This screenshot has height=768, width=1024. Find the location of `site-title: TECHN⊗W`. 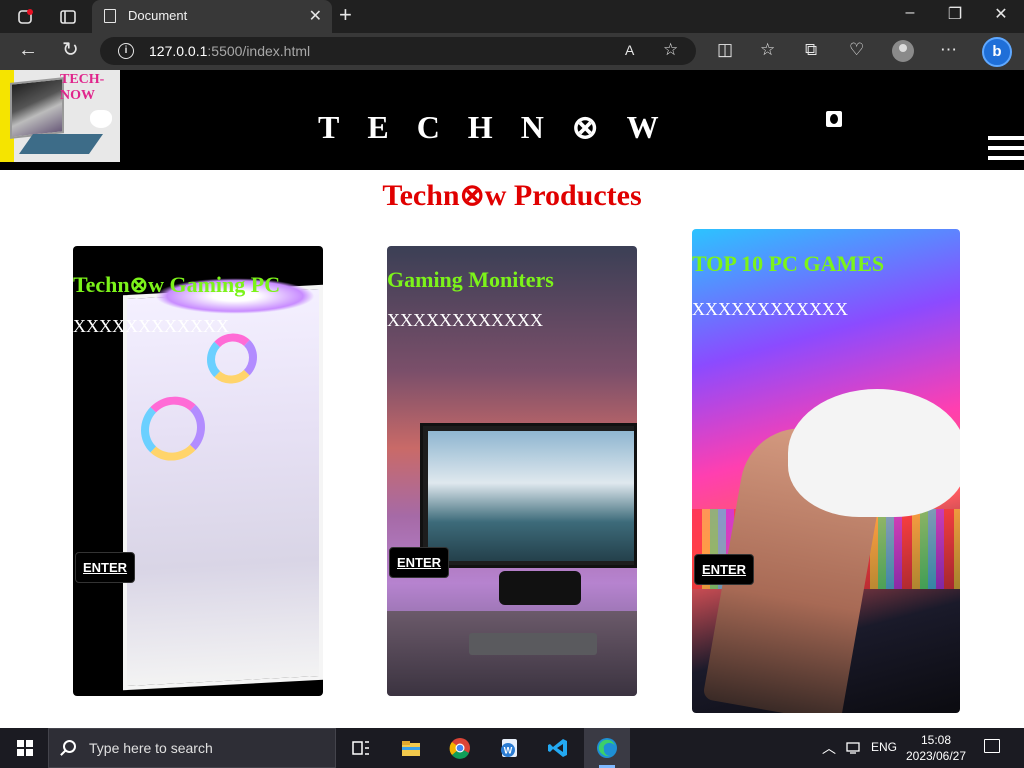

site-title: TECHN⊗W is located at coordinates (502, 127).